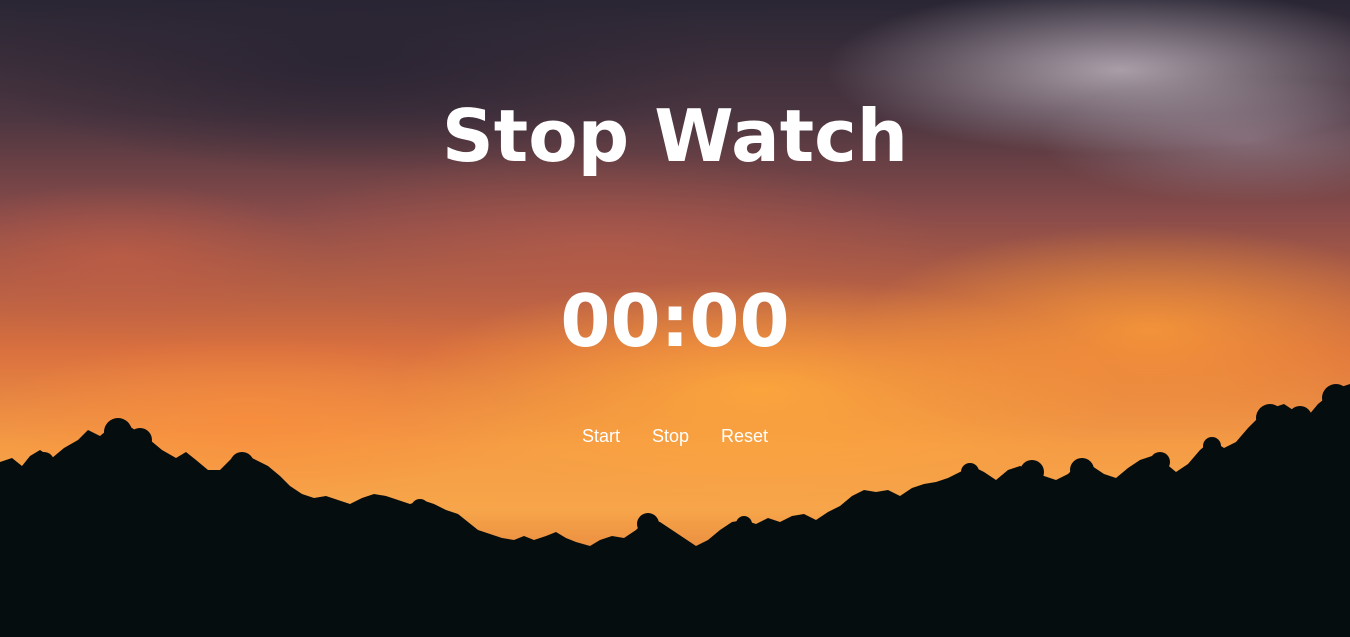  Describe the element at coordinates (675, 136) in the screenshot. I see `page-title: Stop Watch` at that location.